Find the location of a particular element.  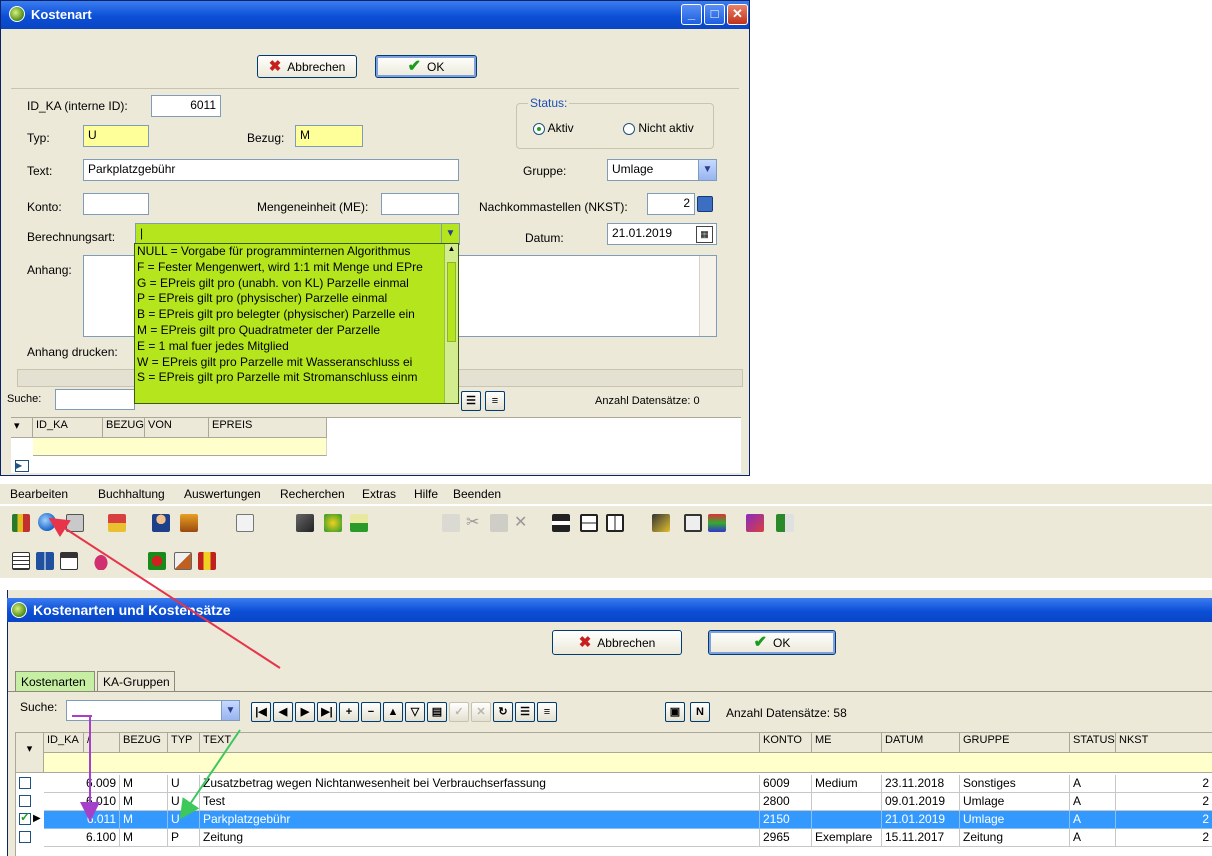

annotation-arrows is located at coordinates (164, 669).